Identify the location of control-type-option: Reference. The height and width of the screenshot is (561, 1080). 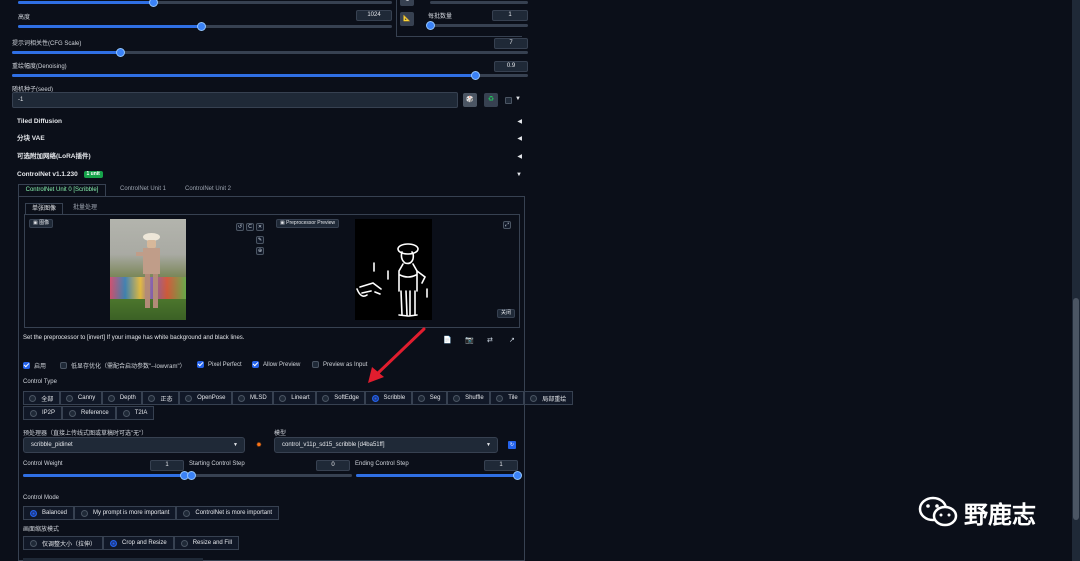
(89, 413).